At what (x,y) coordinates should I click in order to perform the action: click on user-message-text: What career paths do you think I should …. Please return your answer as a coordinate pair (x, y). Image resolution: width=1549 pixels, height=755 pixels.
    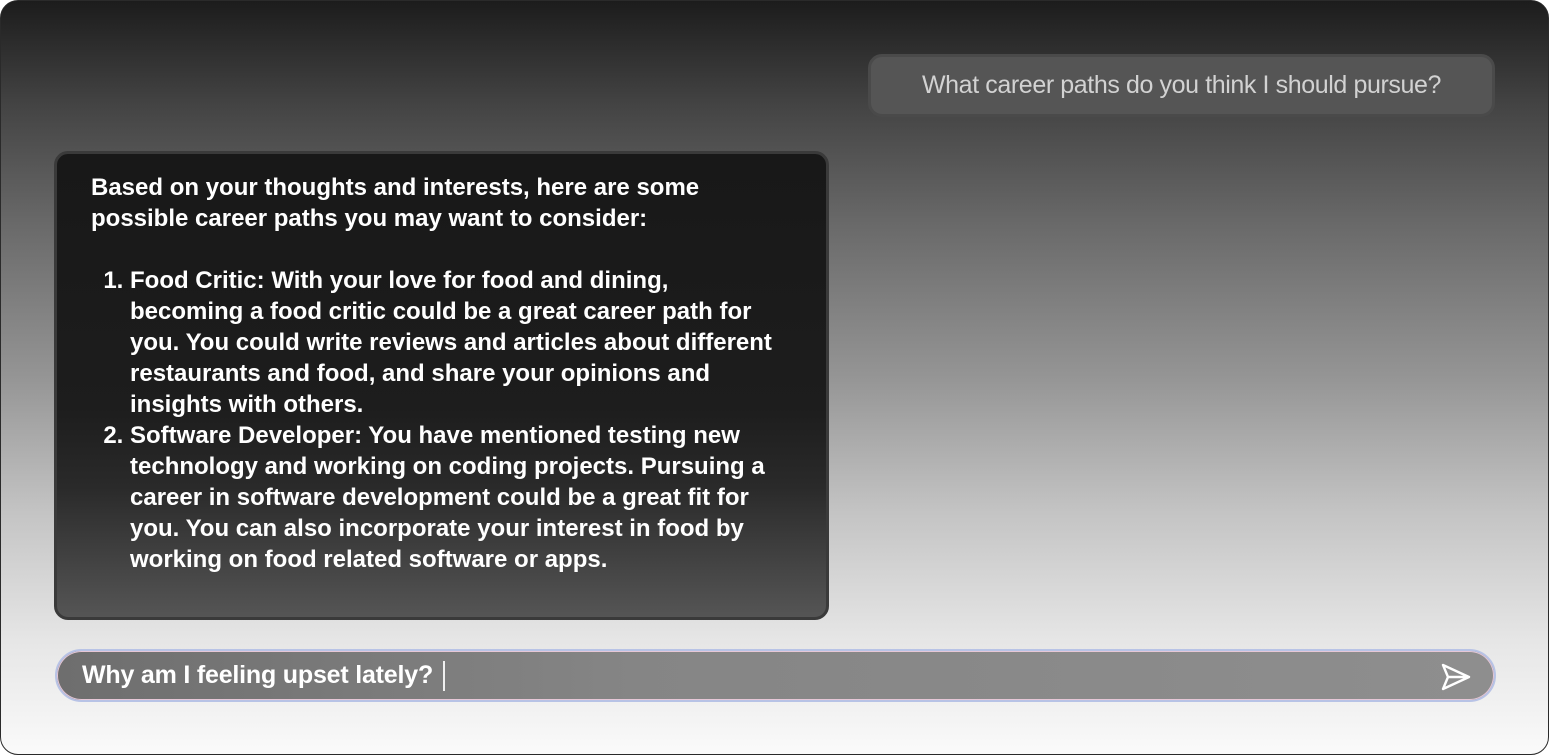
    Looking at the image, I should click on (1181, 85).